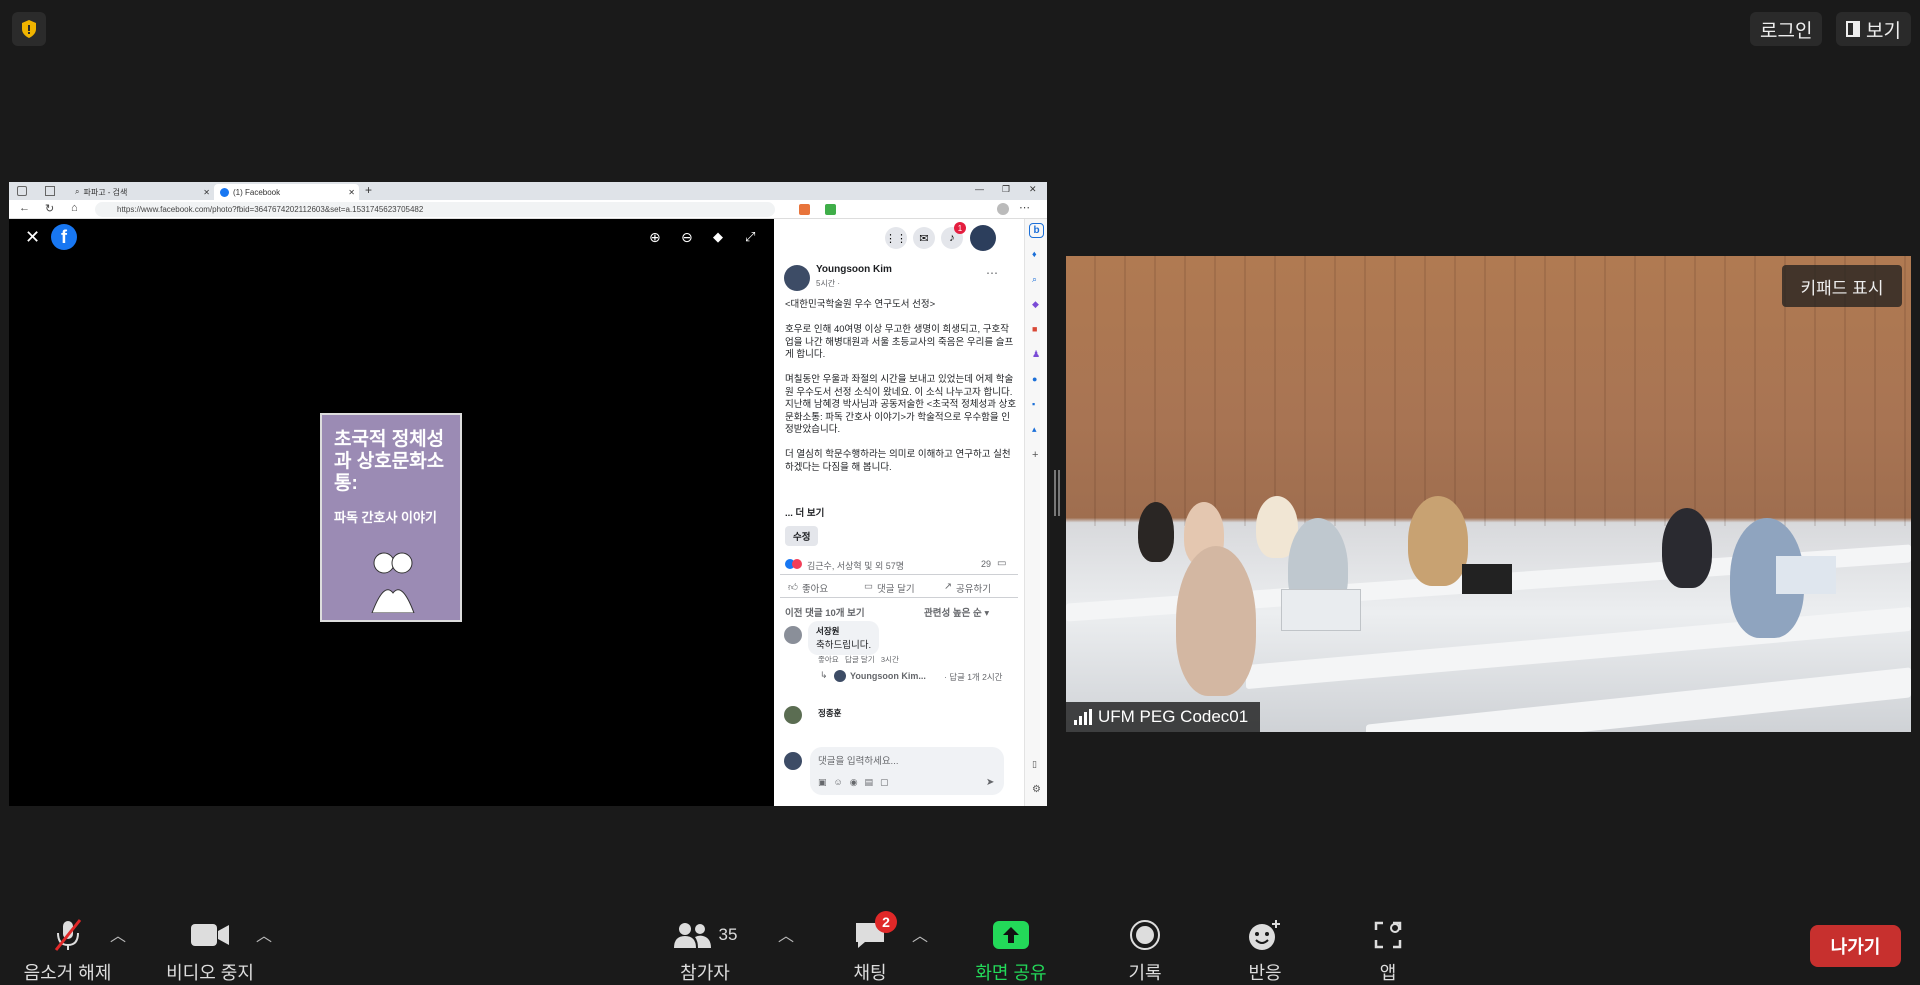  Describe the element at coordinates (50, 191) in the screenshot. I see `tab-actions-icon` at that location.